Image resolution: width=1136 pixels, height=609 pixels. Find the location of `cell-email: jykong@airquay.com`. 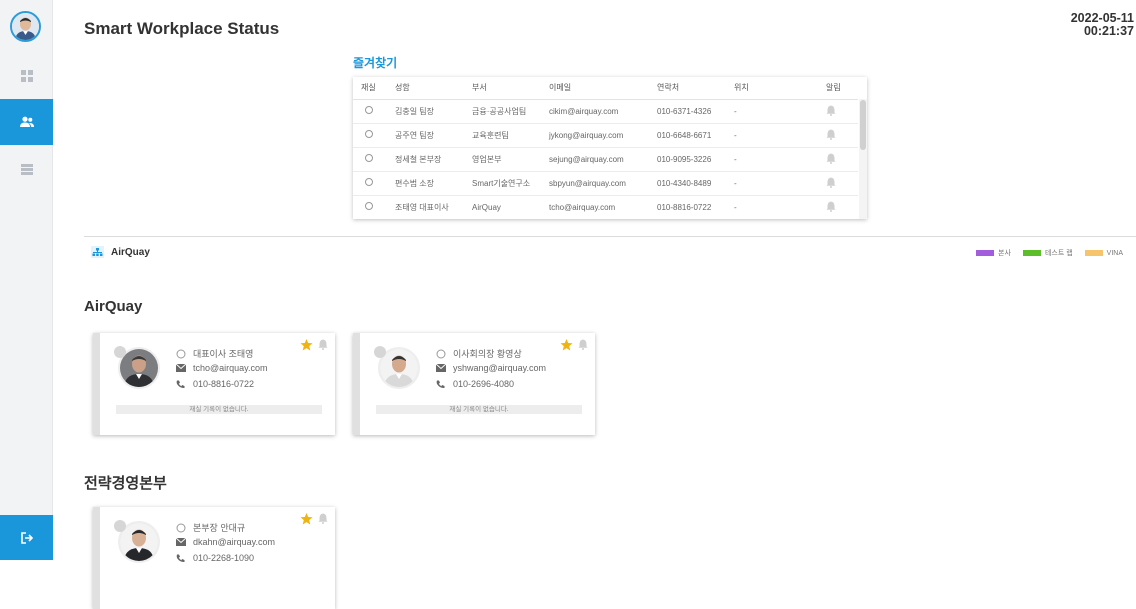

cell-email: jykong@airquay.com is located at coordinates (595, 135).